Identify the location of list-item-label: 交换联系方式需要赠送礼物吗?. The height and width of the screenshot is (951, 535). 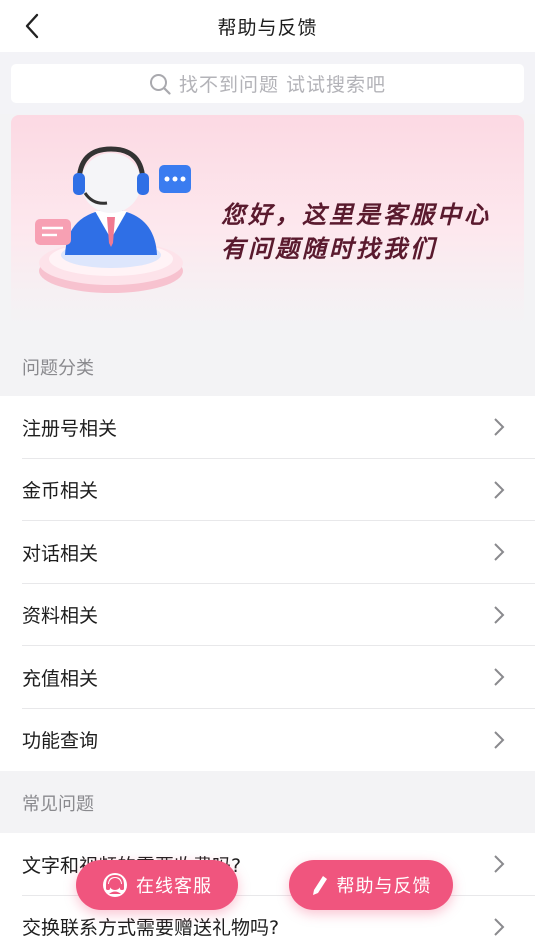
(151, 928).